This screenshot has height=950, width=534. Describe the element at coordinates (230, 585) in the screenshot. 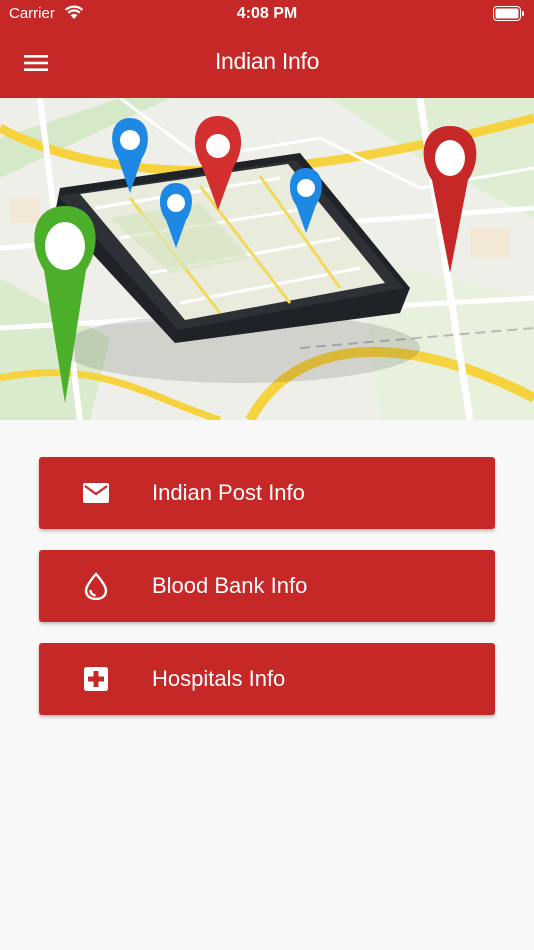

I see `blood-bank-info-label: Blood Bank Info` at that location.